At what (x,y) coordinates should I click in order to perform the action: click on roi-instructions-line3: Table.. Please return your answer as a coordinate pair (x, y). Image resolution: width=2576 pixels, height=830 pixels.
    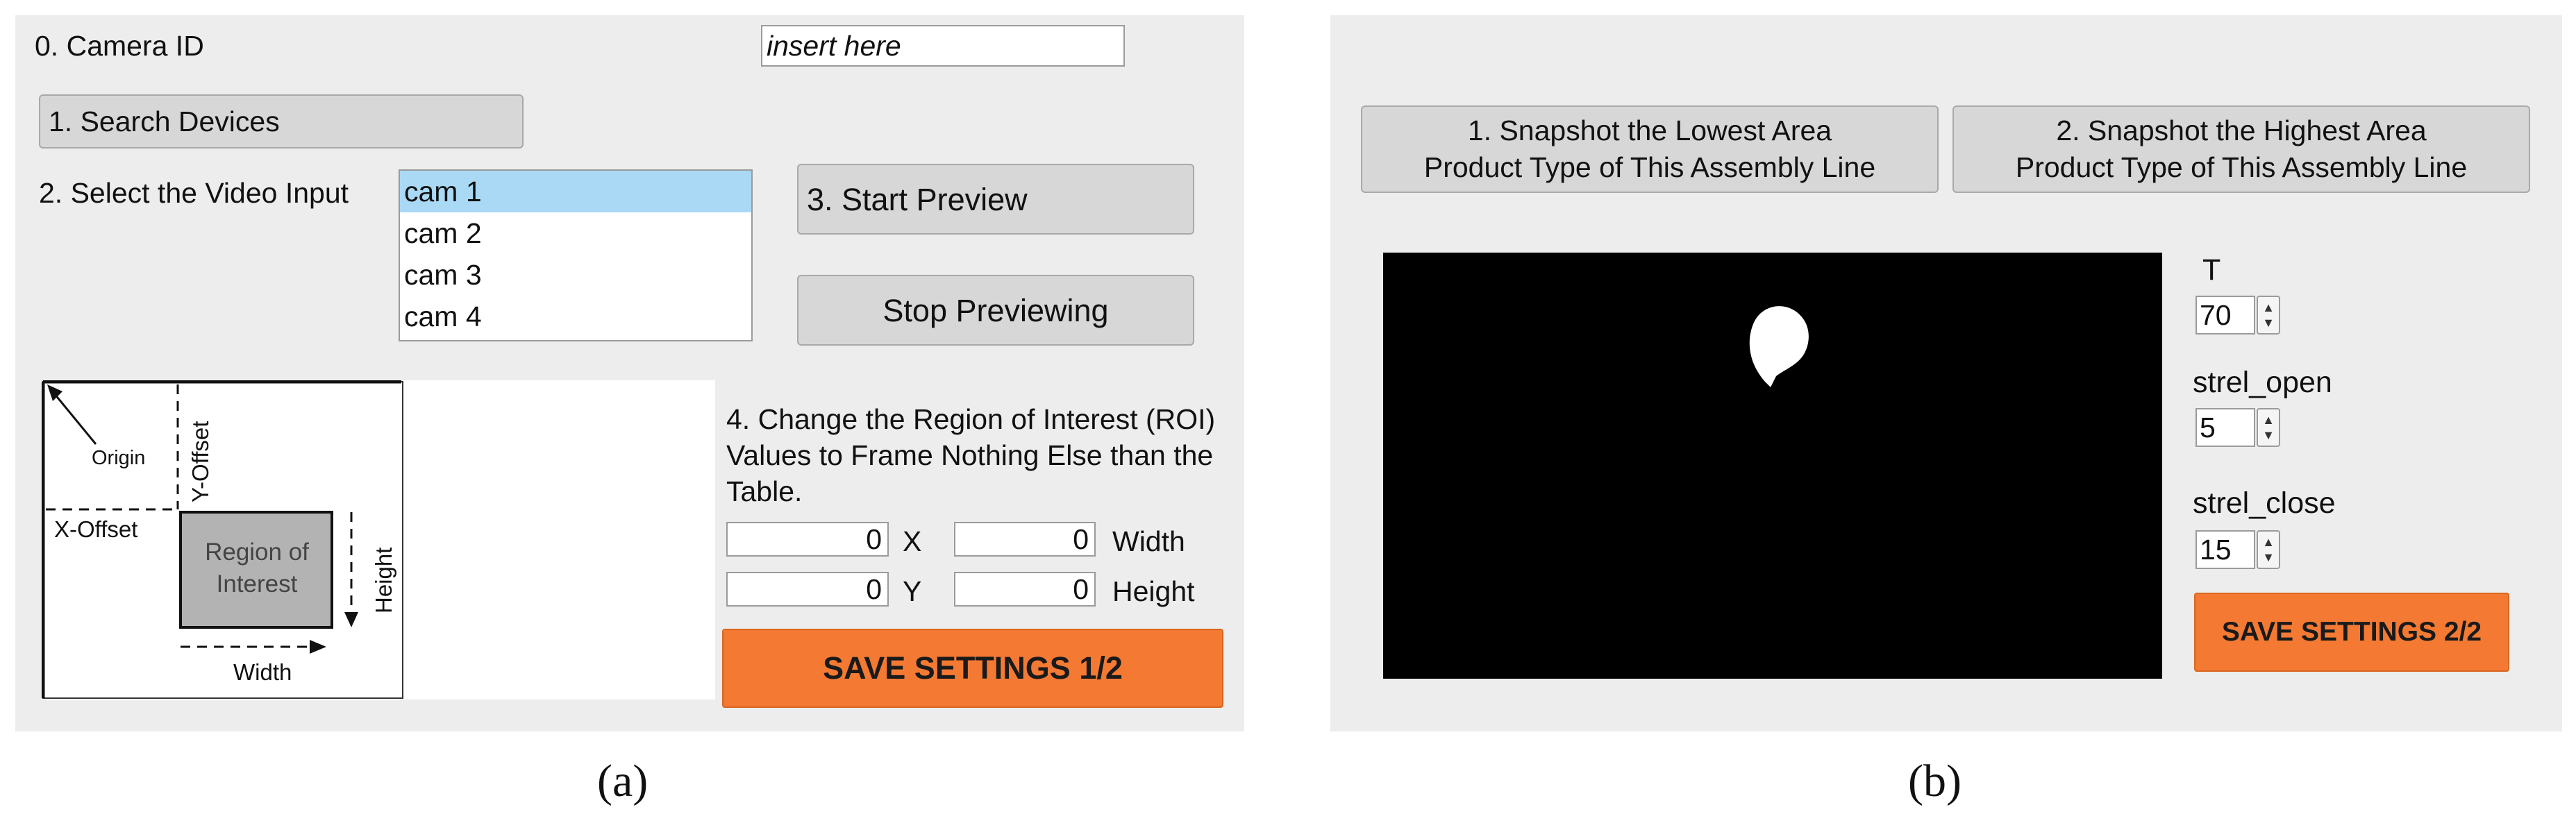
    Looking at the image, I should click on (764, 491).